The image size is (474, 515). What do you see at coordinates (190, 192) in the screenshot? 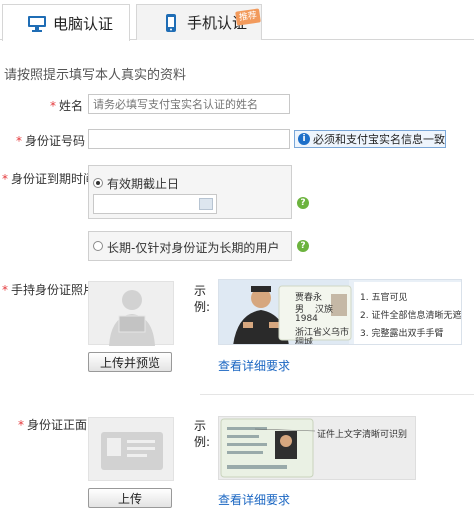
I see `expiry-date-box: 有效期截止日` at bounding box center [190, 192].